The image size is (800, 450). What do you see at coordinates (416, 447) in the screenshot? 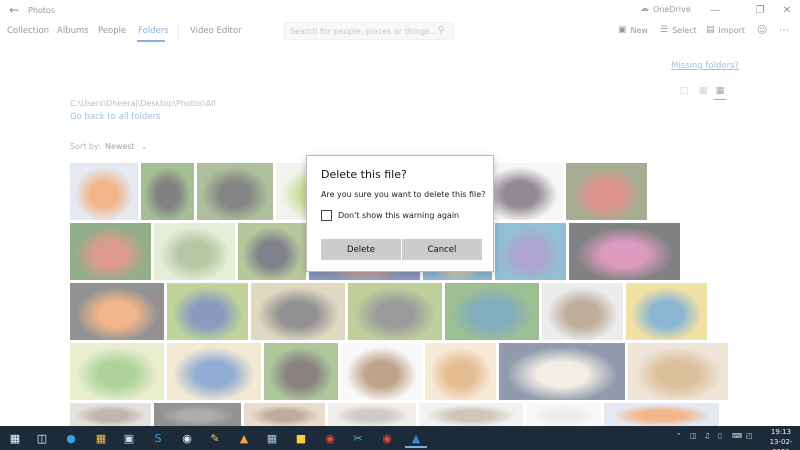
I see `active-app-indicator` at bounding box center [416, 447].